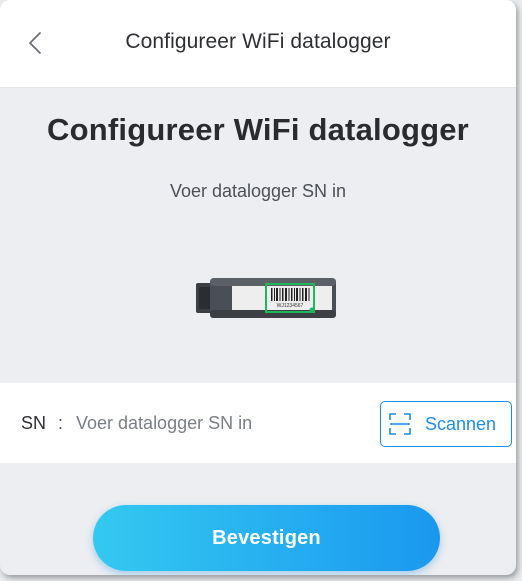 The height and width of the screenshot is (581, 522). I want to click on sn-input-row: SN : Scannen, so click(258, 423).